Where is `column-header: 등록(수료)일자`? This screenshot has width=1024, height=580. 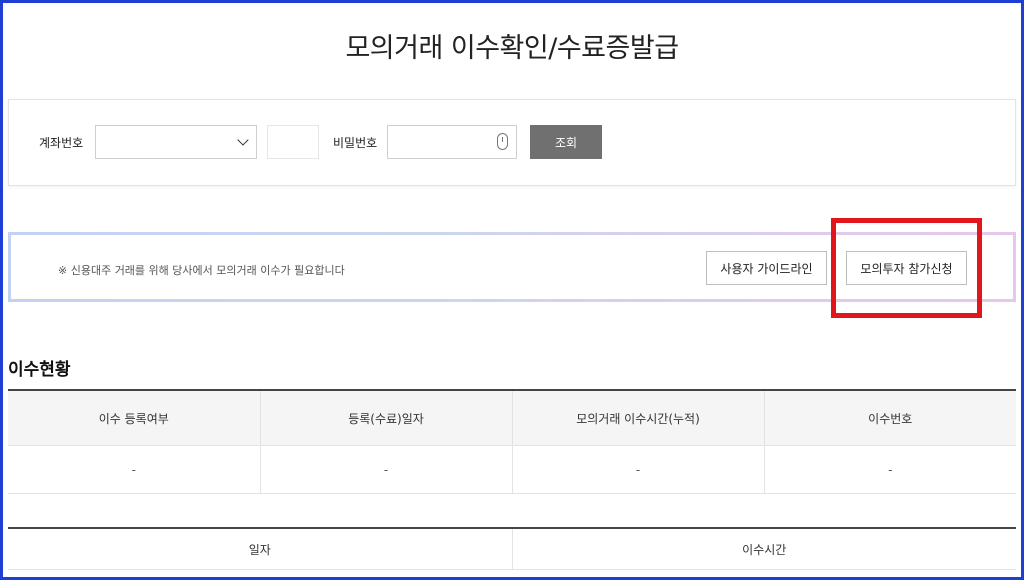 column-header: 등록(수료)일자 is located at coordinates (385, 418).